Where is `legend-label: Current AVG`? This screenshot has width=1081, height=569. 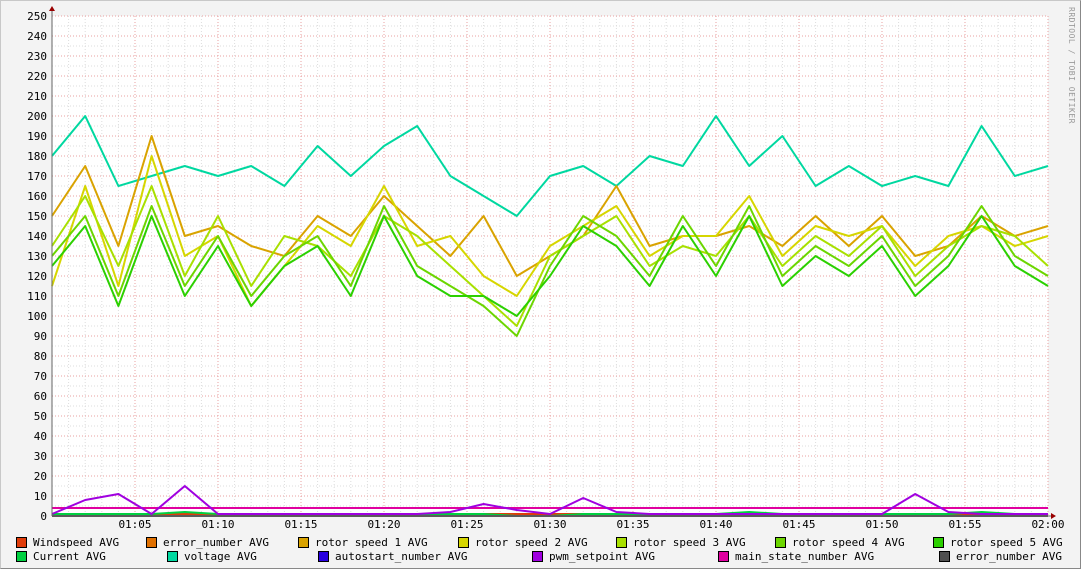
legend-label: Current AVG is located at coordinates (69, 556).